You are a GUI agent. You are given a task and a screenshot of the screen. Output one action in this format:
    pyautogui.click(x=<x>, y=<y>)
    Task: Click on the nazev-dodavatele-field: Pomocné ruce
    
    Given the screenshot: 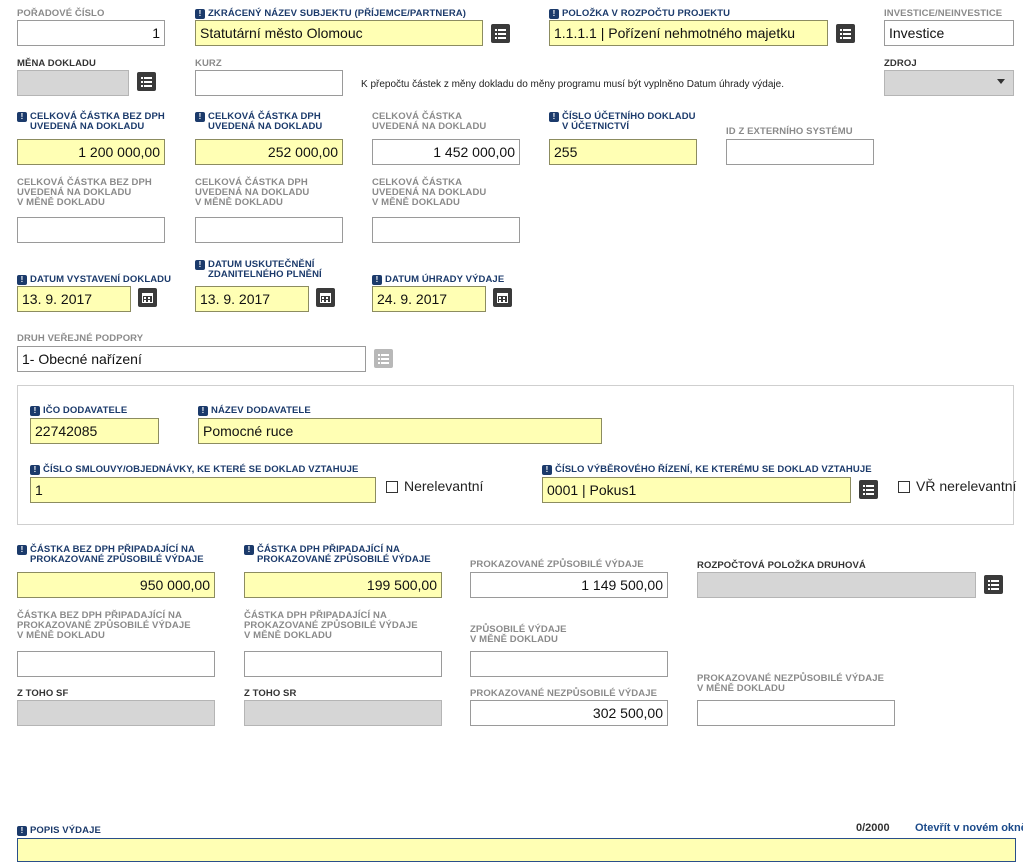 What is the action you would take?
    pyautogui.click(x=400, y=431)
    